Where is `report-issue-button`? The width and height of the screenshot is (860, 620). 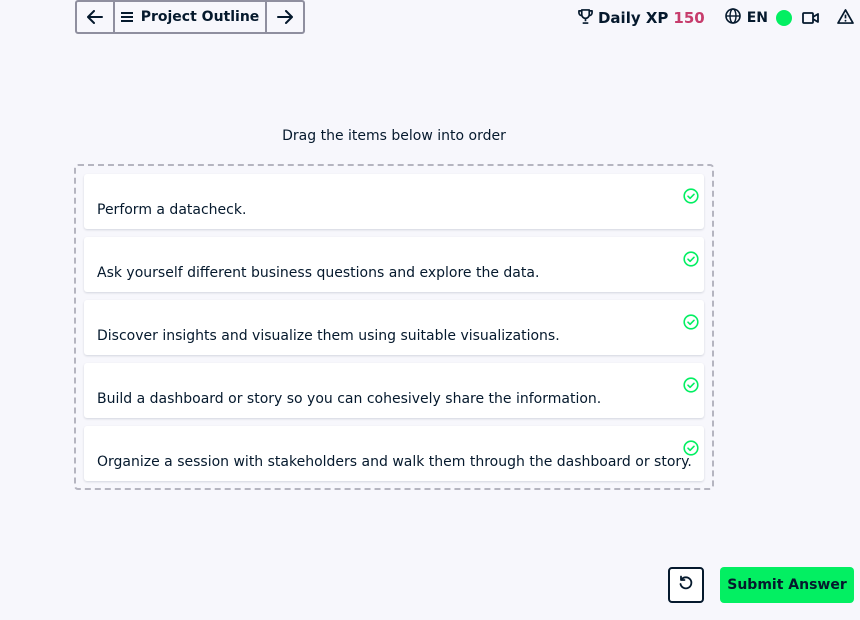
report-issue-button is located at coordinates (845, 18).